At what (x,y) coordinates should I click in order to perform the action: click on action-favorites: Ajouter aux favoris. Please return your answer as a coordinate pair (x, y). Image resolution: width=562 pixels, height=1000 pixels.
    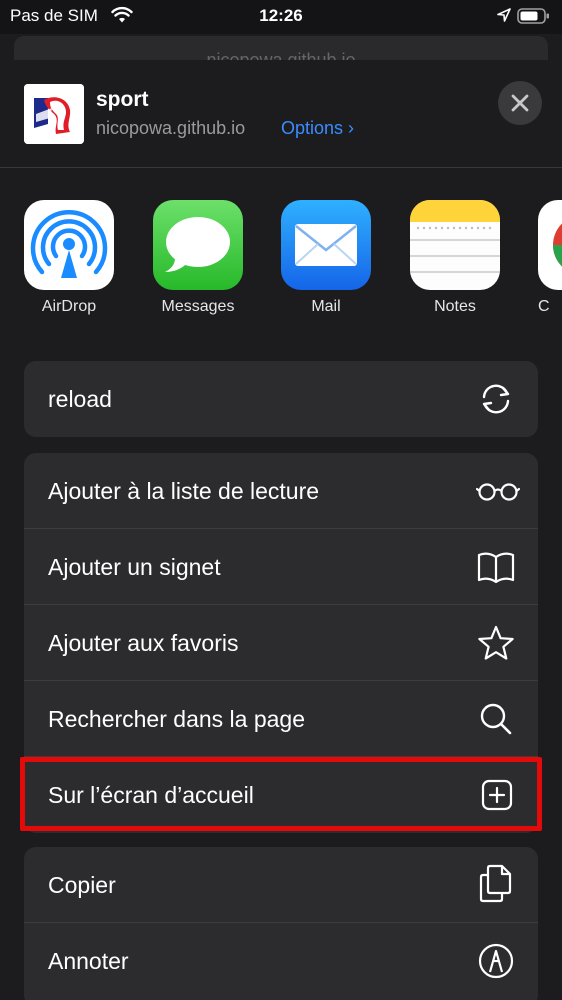
    Looking at the image, I should click on (281, 643).